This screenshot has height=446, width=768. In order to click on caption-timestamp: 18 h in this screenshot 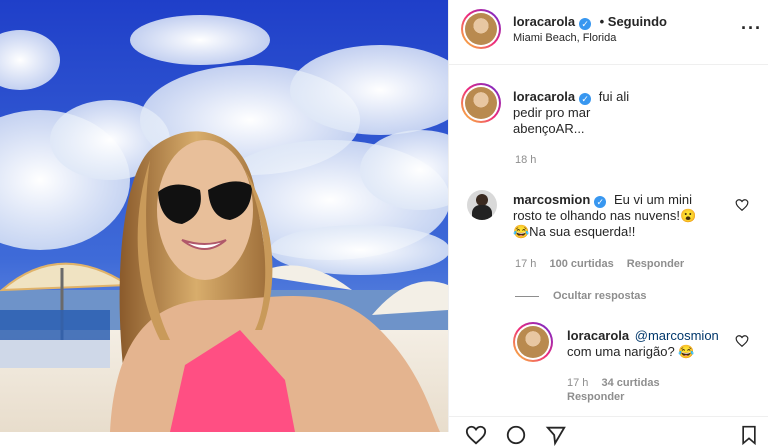, I will do `click(525, 160)`.